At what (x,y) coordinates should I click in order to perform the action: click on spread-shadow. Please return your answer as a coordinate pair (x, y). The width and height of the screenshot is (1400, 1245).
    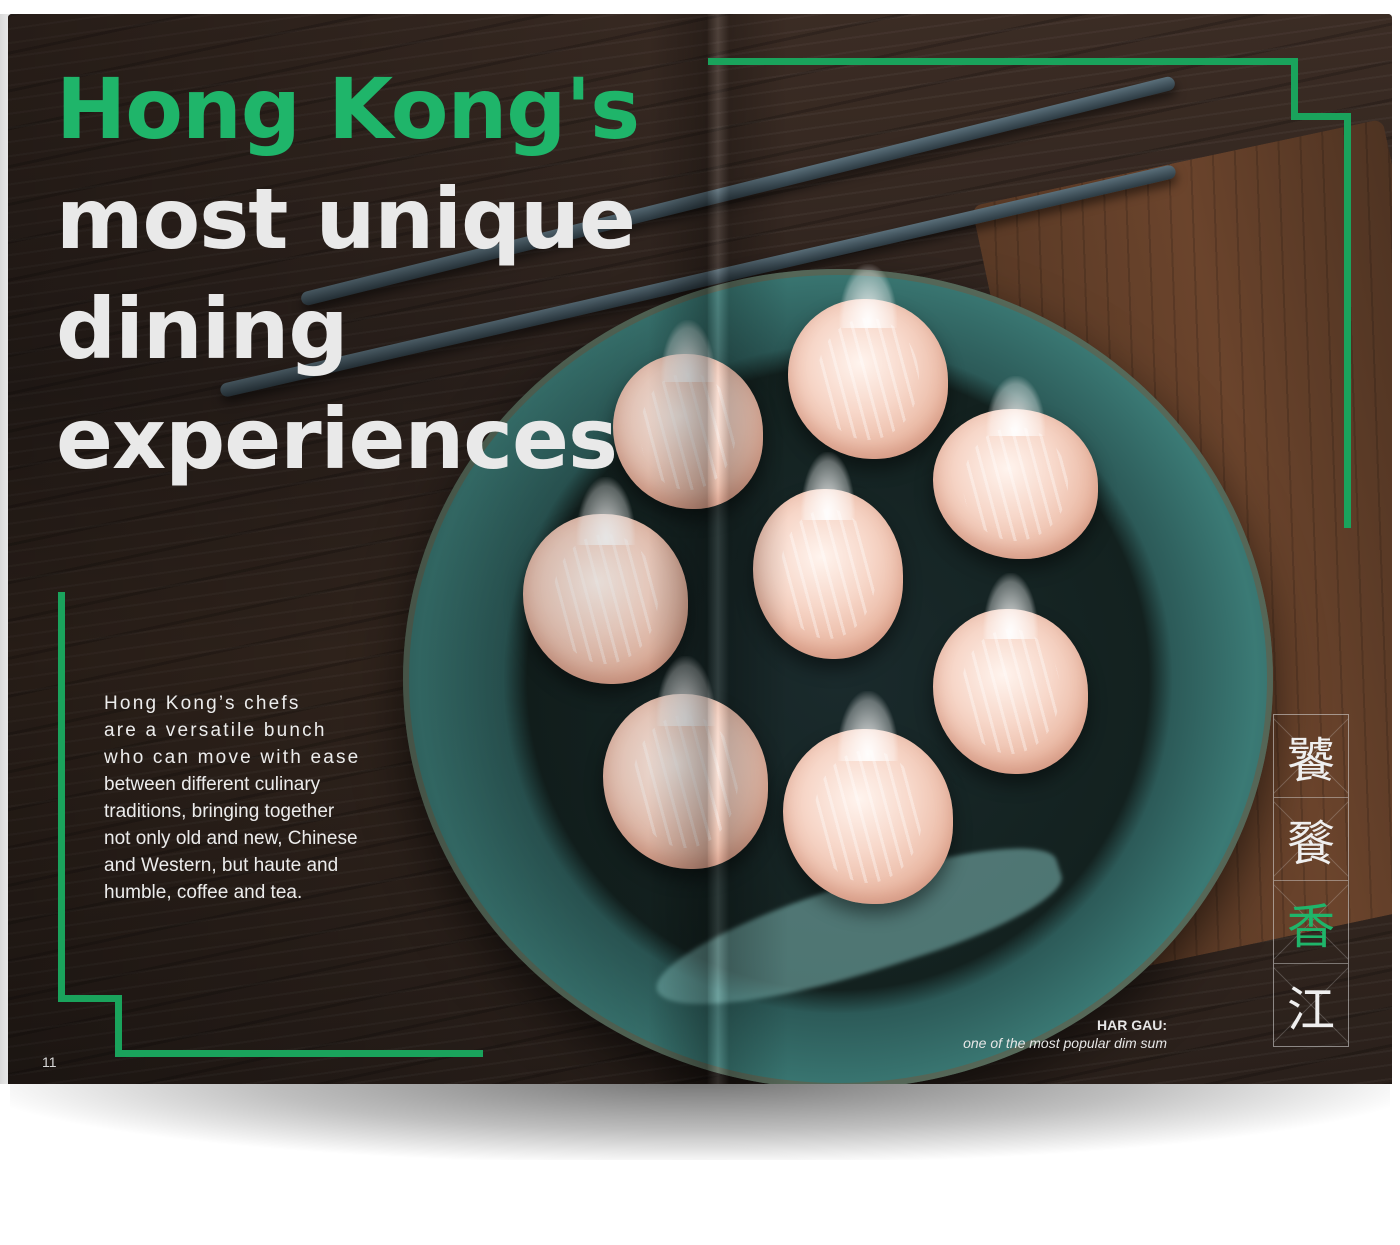
    Looking at the image, I should click on (700, 1120).